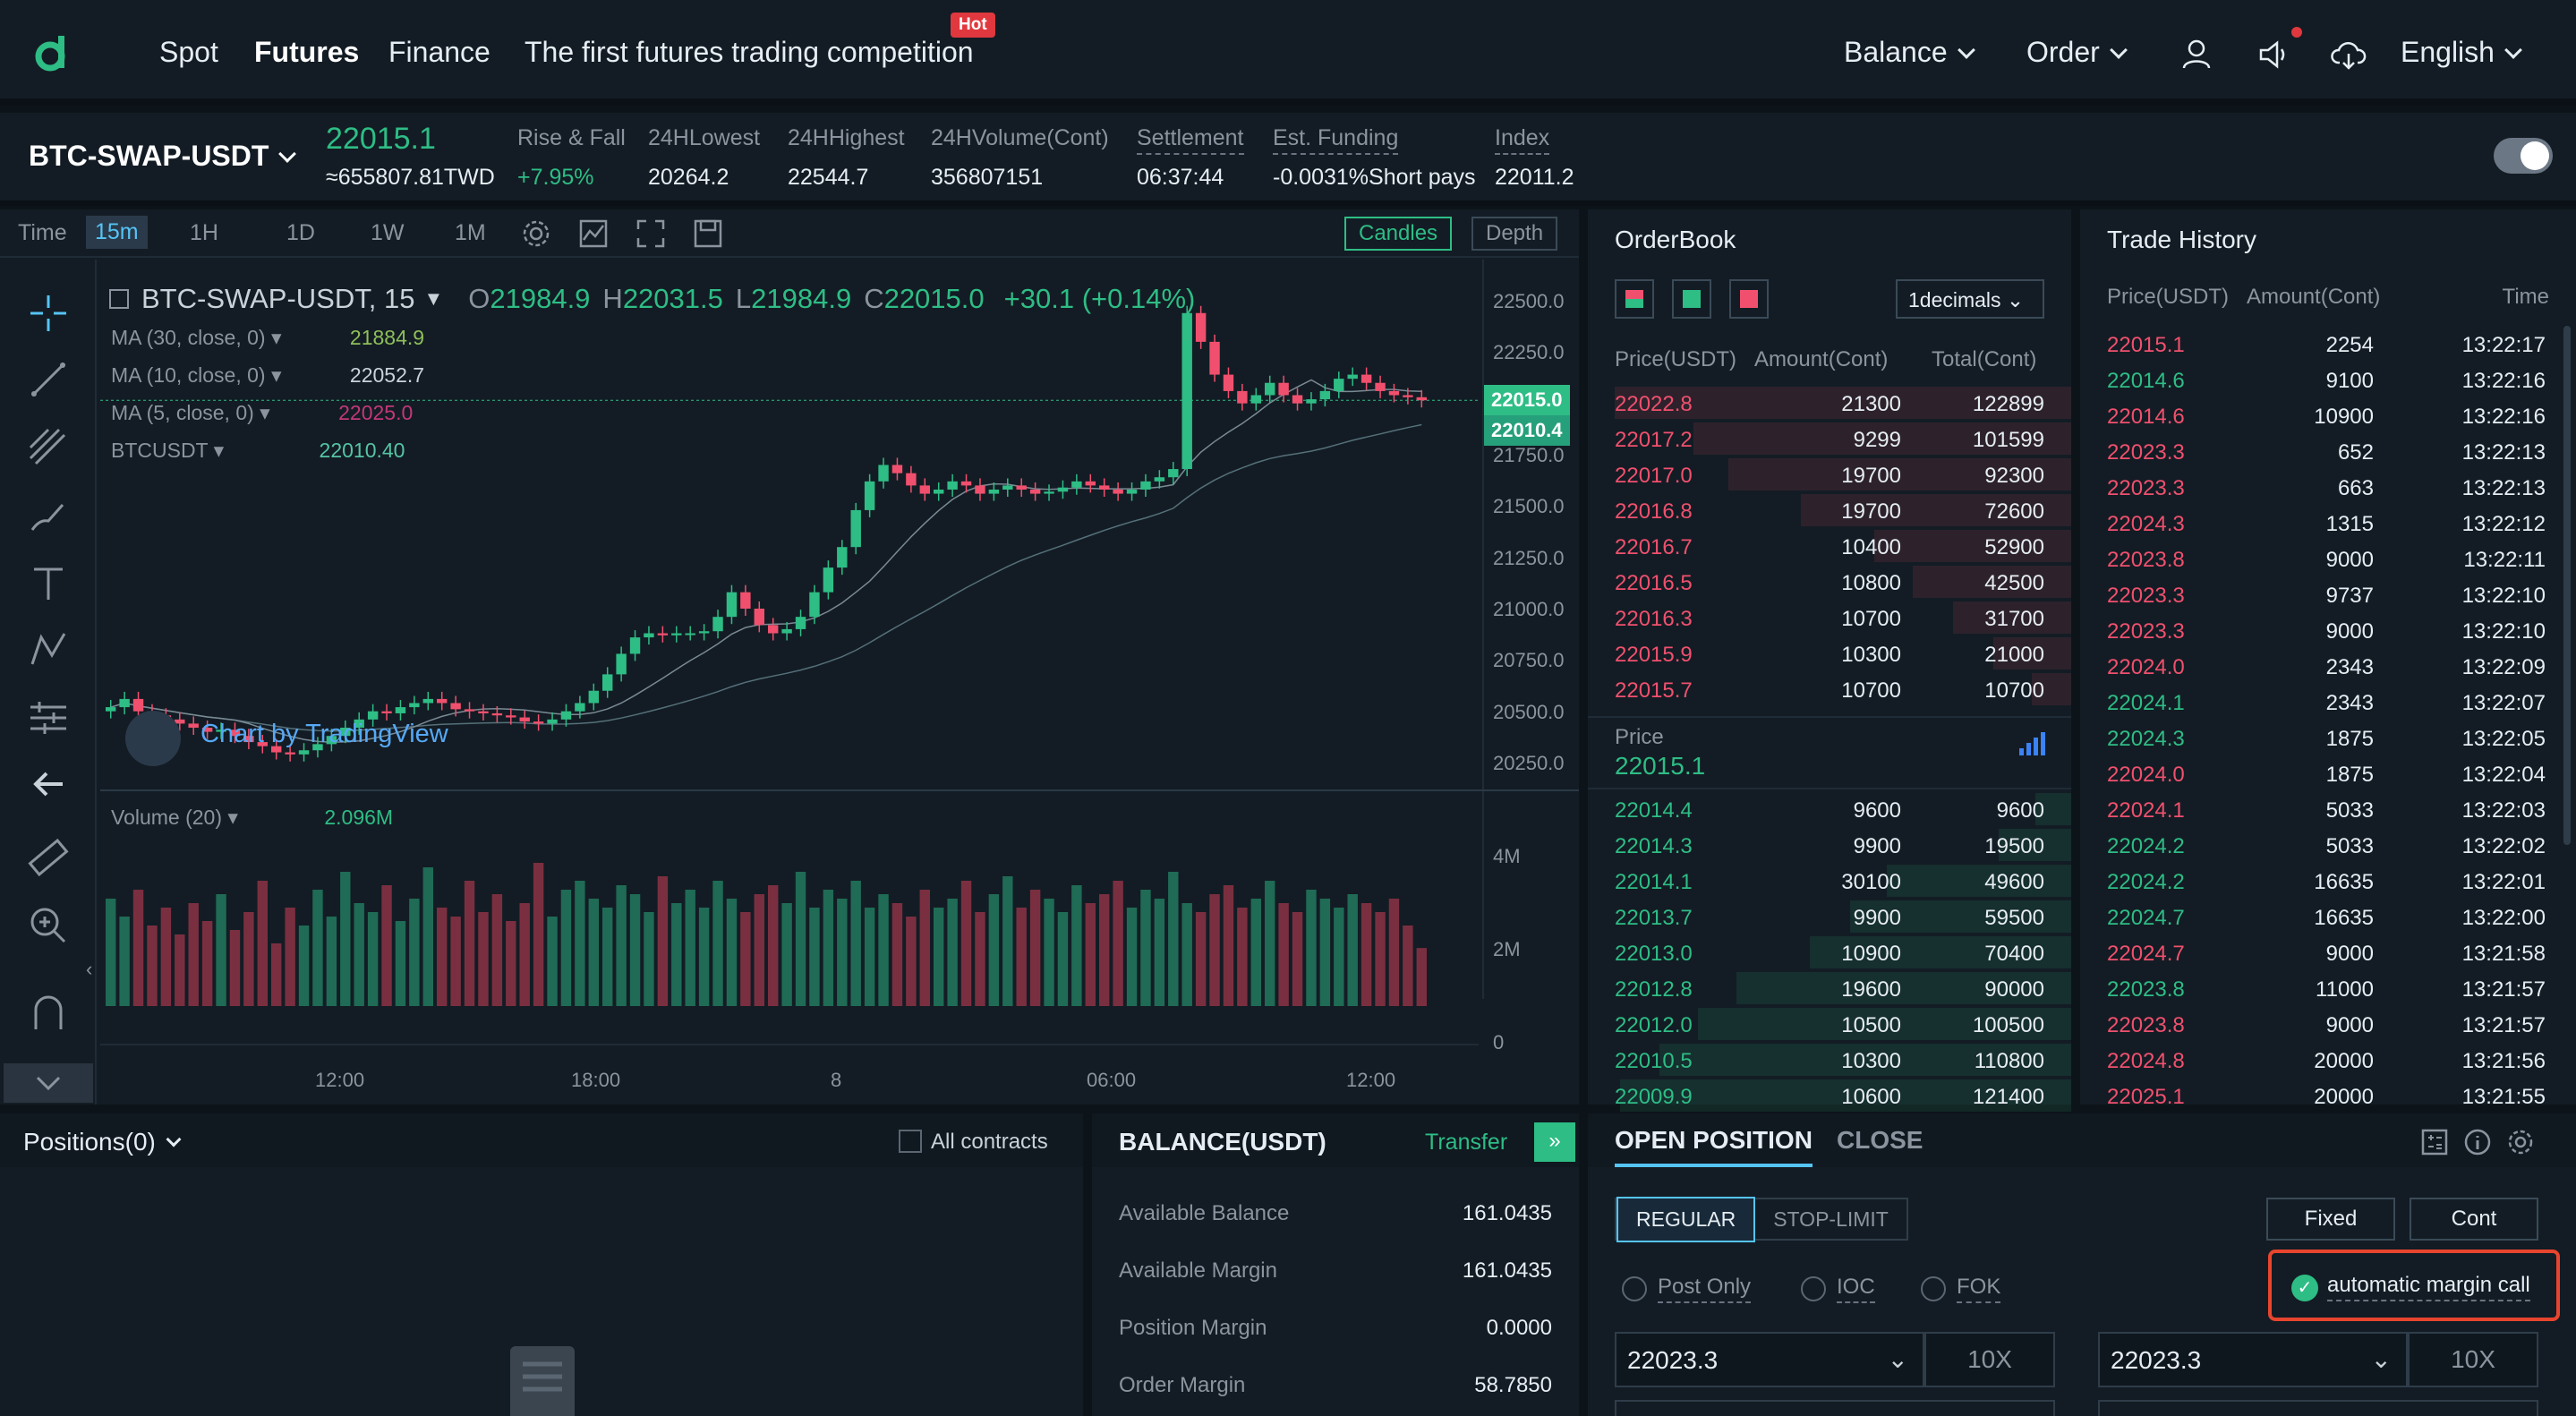 This screenshot has height=1416, width=2576. I want to click on interval-1w: 1W, so click(388, 233).